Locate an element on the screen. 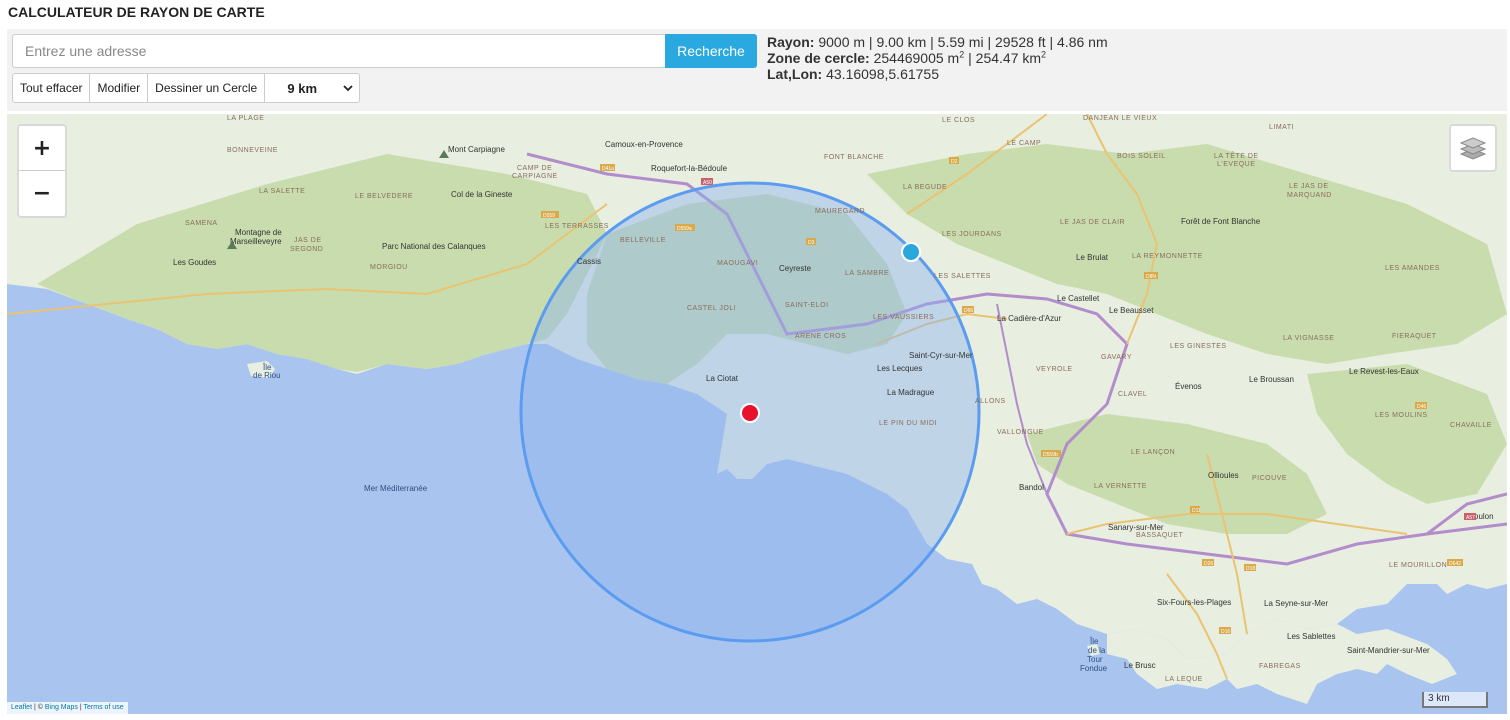  map-label: L'EVEQUE is located at coordinates (1236, 164).